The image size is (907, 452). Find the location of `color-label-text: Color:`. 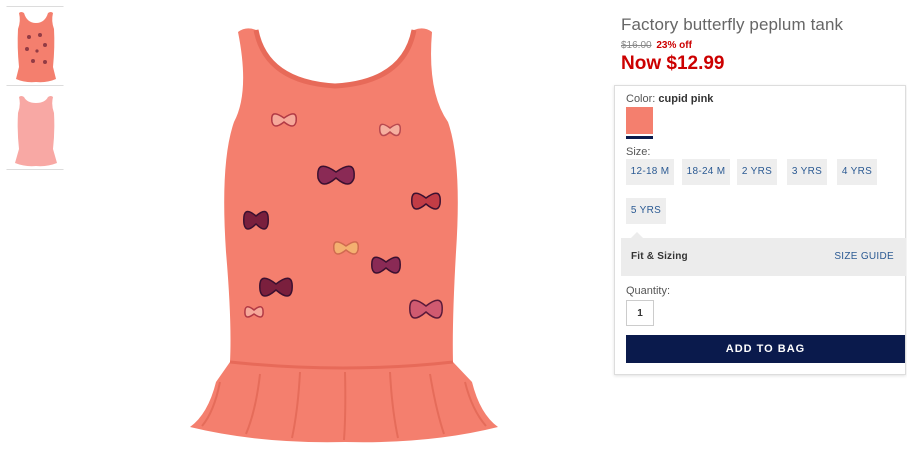

color-label-text: Color: is located at coordinates (641, 99).